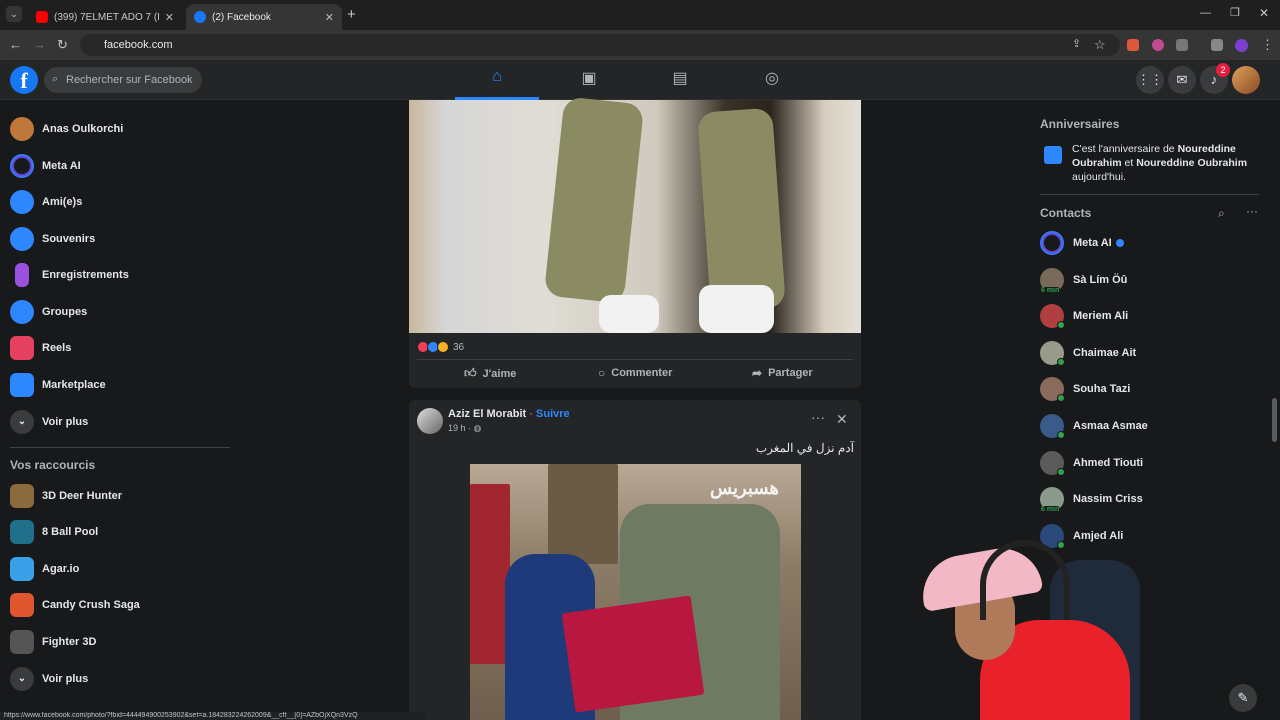 The height and width of the screenshot is (720, 1280). I want to click on contact-item: Souha Tazi, so click(1085, 389).